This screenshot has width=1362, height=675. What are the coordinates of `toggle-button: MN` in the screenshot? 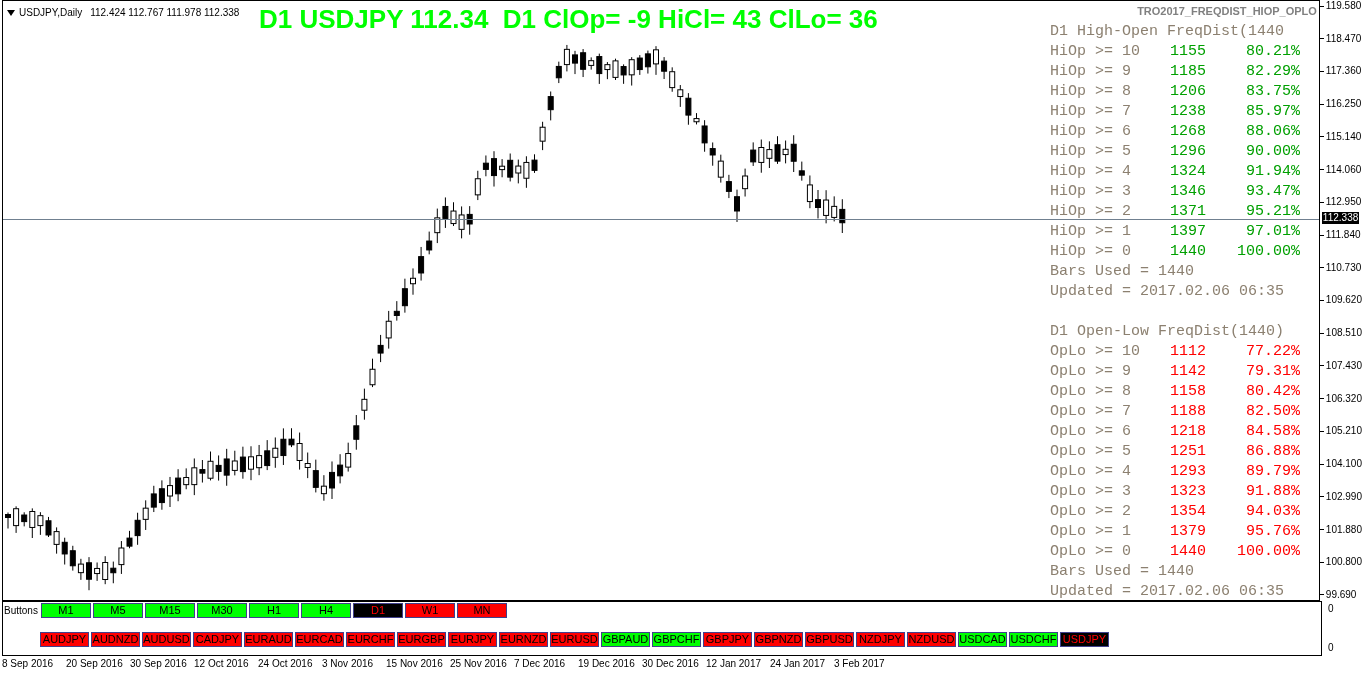 It's located at (482, 610).